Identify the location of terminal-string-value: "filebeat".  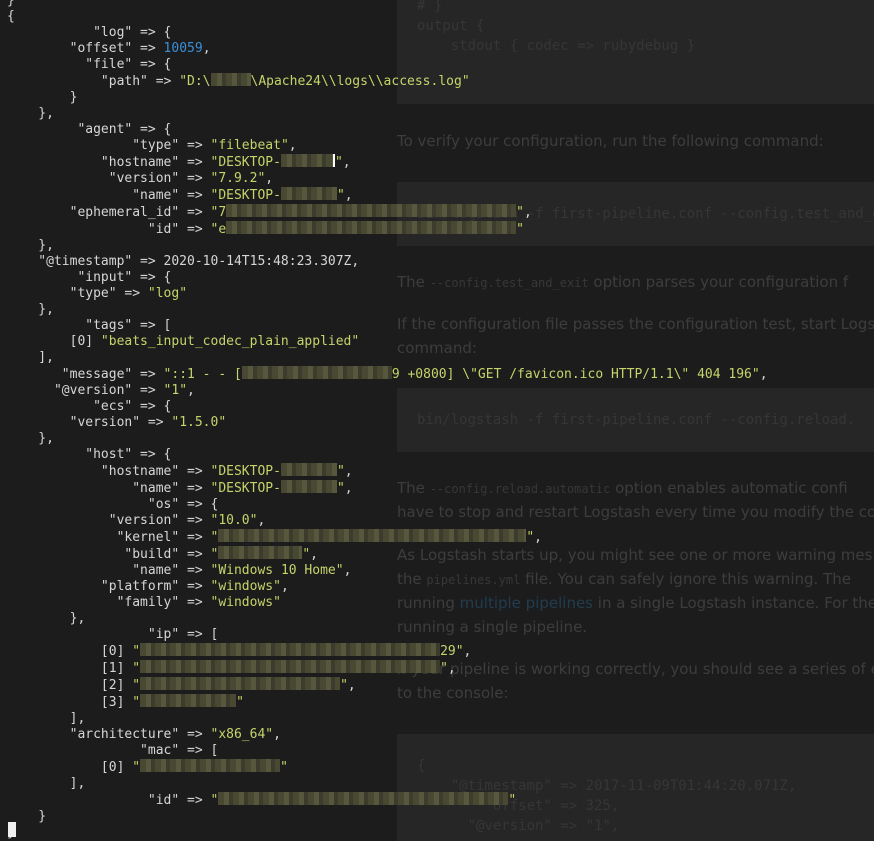
(249, 145).